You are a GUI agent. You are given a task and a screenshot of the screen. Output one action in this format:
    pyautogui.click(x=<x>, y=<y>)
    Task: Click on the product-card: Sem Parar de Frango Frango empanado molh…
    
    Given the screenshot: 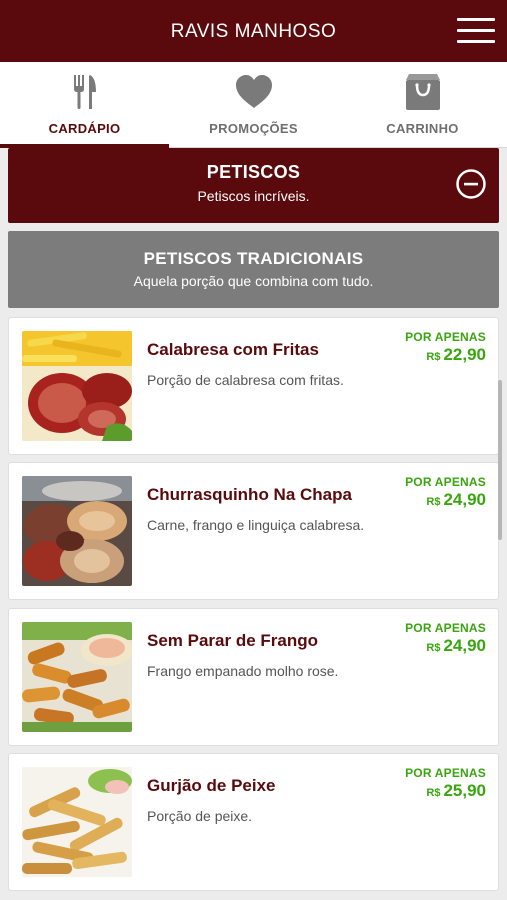 What is the action you would take?
    pyautogui.click(x=253, y=677)
    